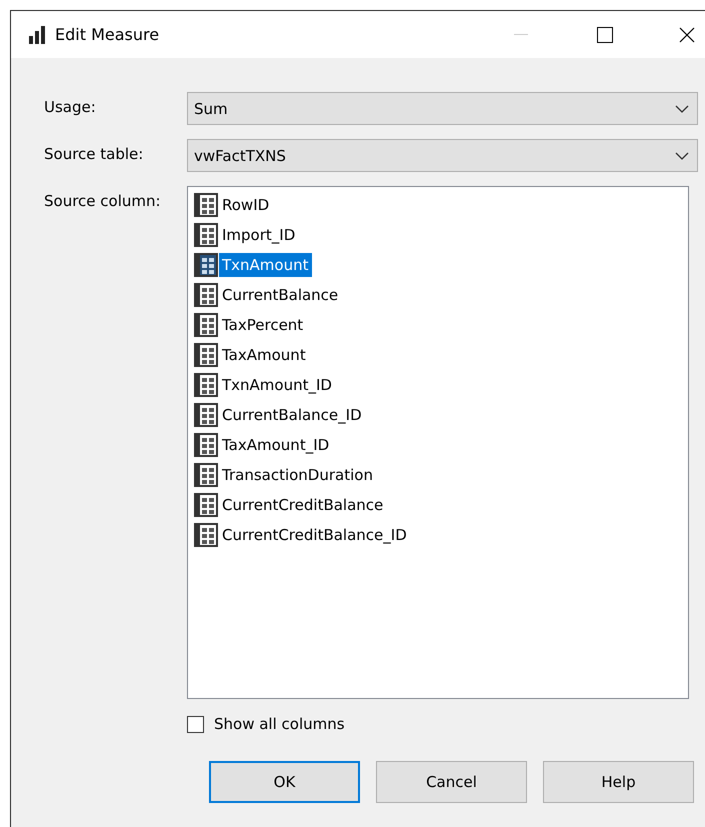  What do you see at coordinates (70, 106) in the screenshot?
I see `usage-label: Usage:` at bounding box center [70, 106].